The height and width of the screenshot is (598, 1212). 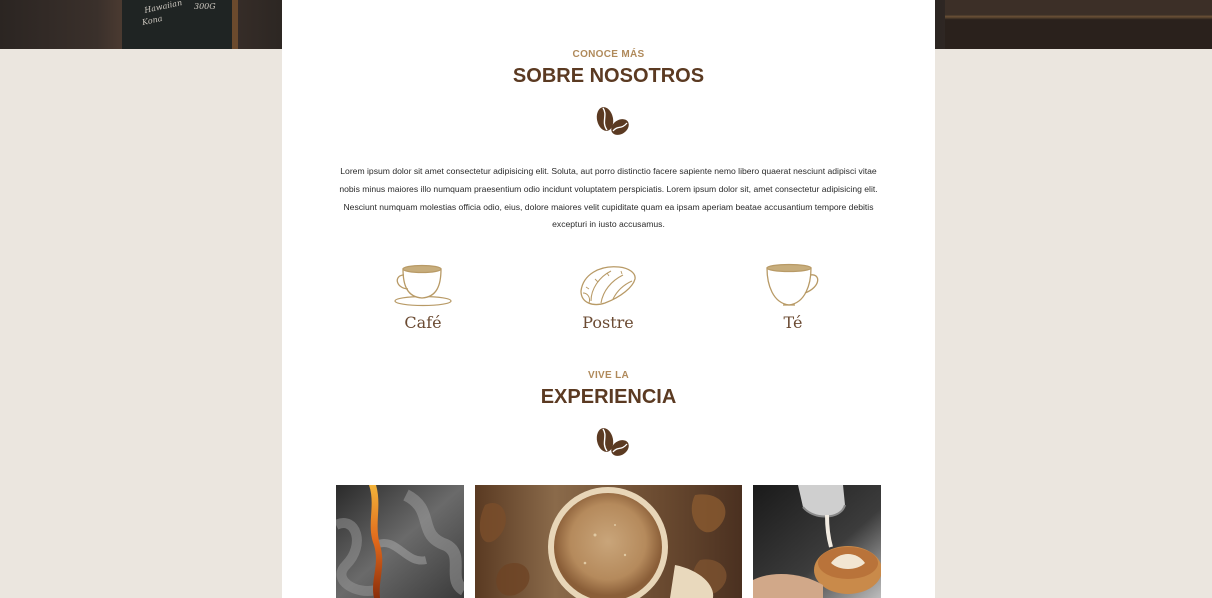 I want to click on board-text-line-1: Hawaiian, so click(x=163, y=7).